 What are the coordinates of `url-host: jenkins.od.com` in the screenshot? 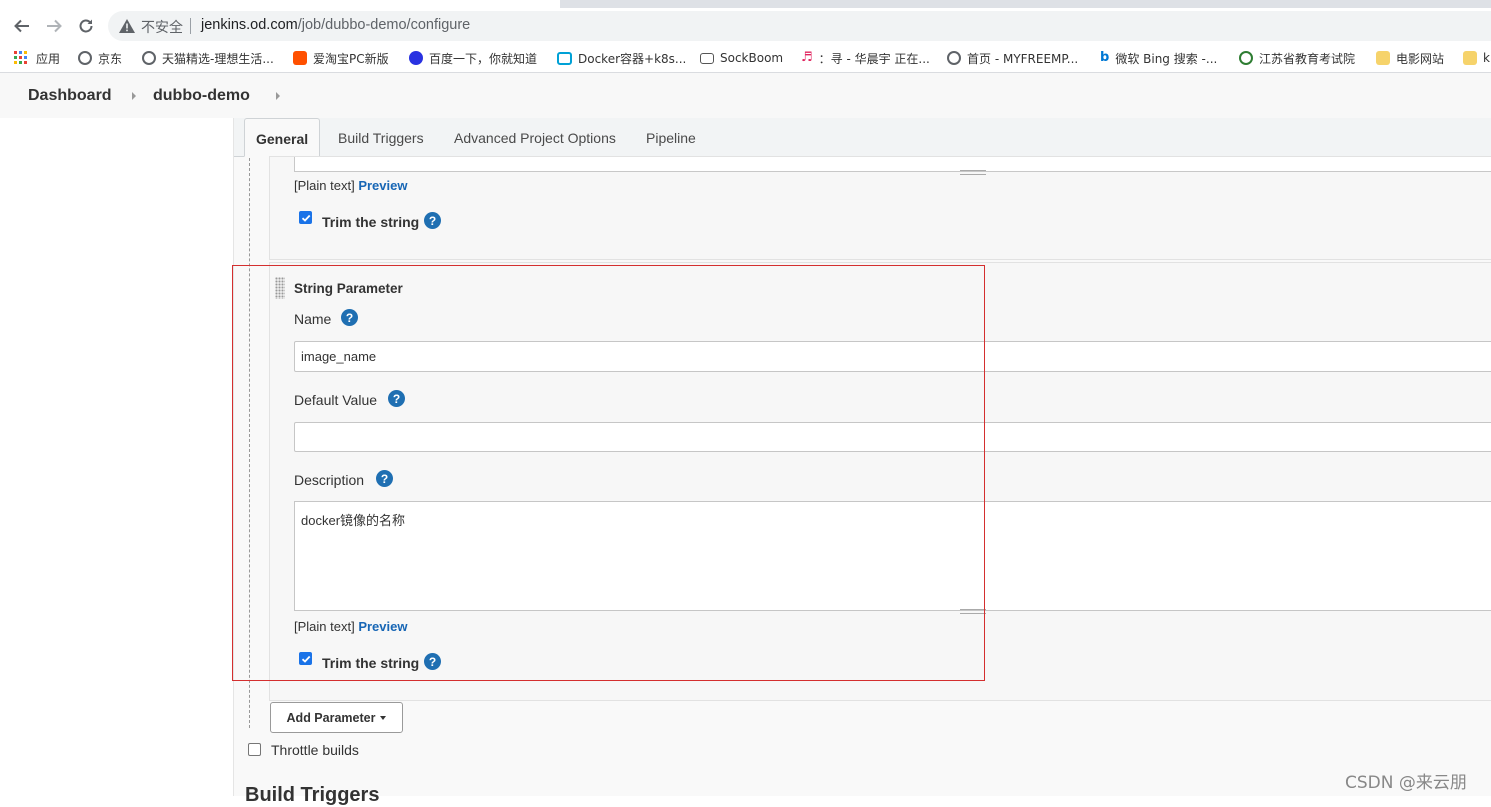 It's located at (249, 25).